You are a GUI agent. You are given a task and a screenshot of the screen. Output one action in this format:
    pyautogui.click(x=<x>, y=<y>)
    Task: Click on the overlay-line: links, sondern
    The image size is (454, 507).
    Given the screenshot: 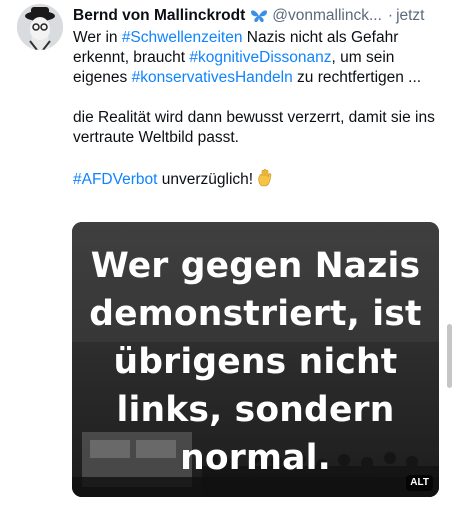 What is the action you would take?
    pyautogui.click(x=255, y=410)
    